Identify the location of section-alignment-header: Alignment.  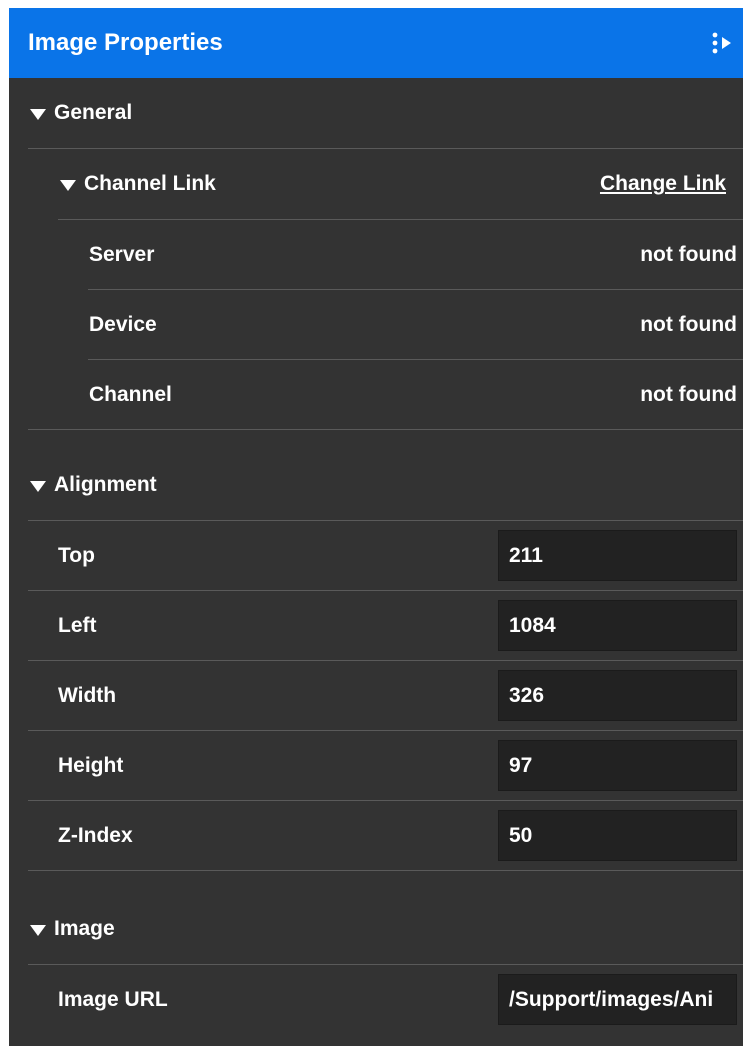
(376, 485).